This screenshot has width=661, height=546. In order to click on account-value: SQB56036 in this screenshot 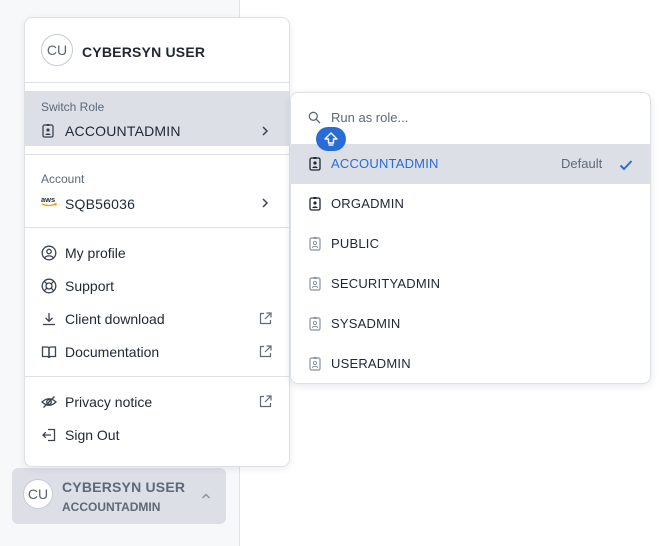, I will do `click(100, 204)`.